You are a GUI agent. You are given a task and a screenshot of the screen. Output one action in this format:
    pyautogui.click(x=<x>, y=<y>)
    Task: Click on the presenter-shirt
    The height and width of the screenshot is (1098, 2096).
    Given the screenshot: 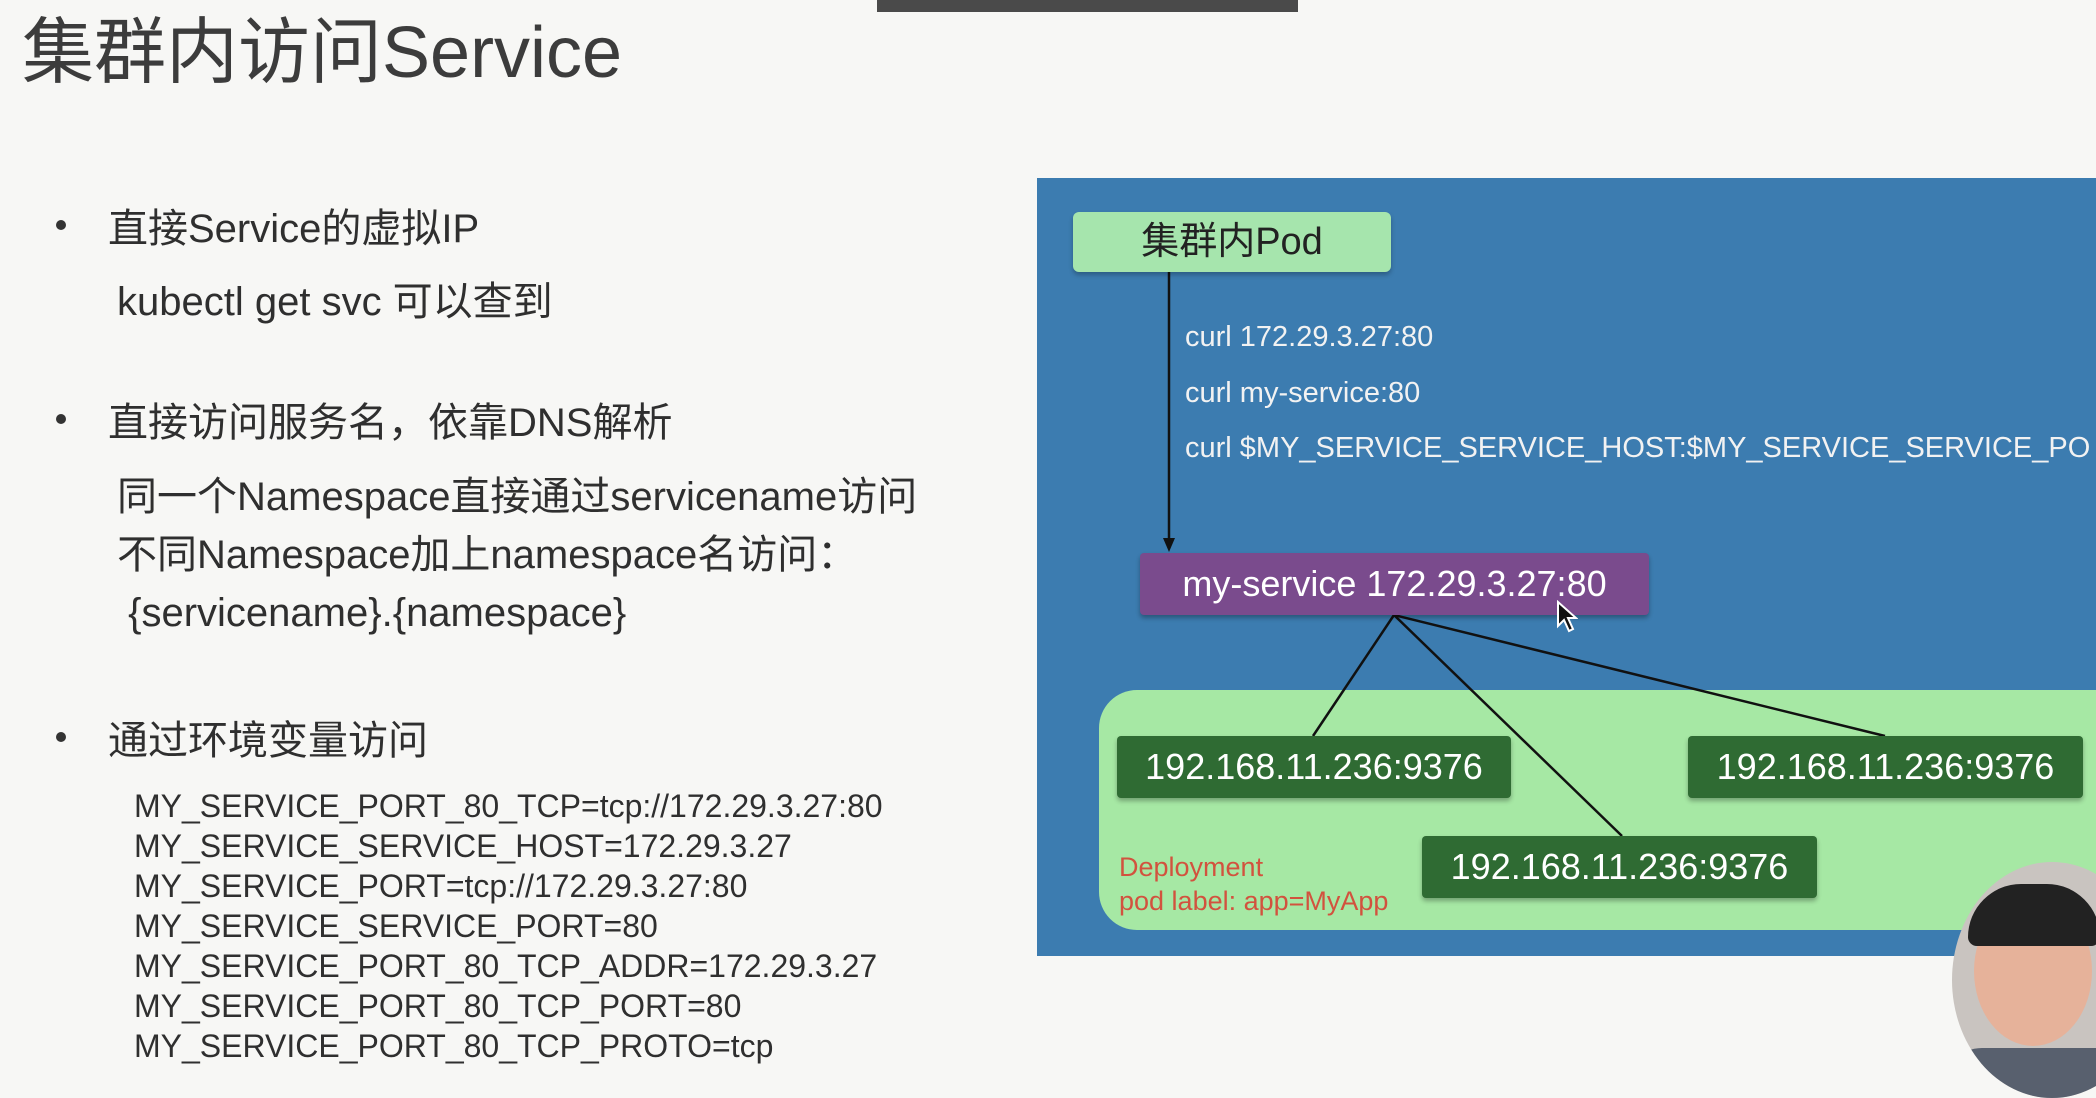 What is the action you would take?
    pyautogui.click(x=2024, y=1073)
    